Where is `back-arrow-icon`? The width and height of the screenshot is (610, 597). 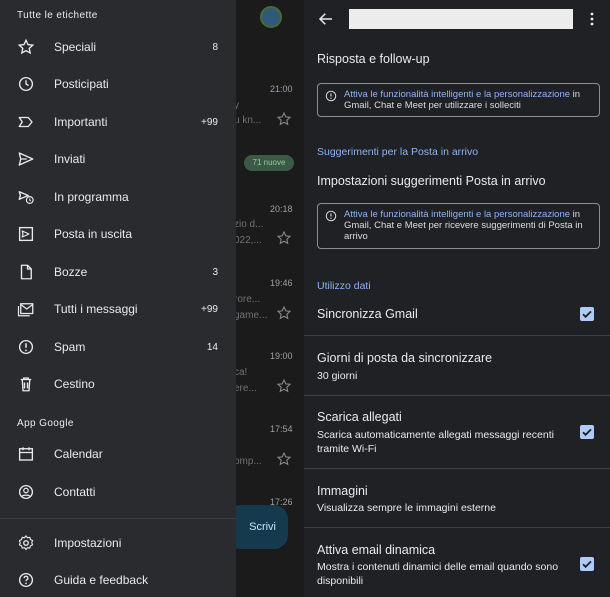 back-arrow-icon is located at coordinates (326, 19).